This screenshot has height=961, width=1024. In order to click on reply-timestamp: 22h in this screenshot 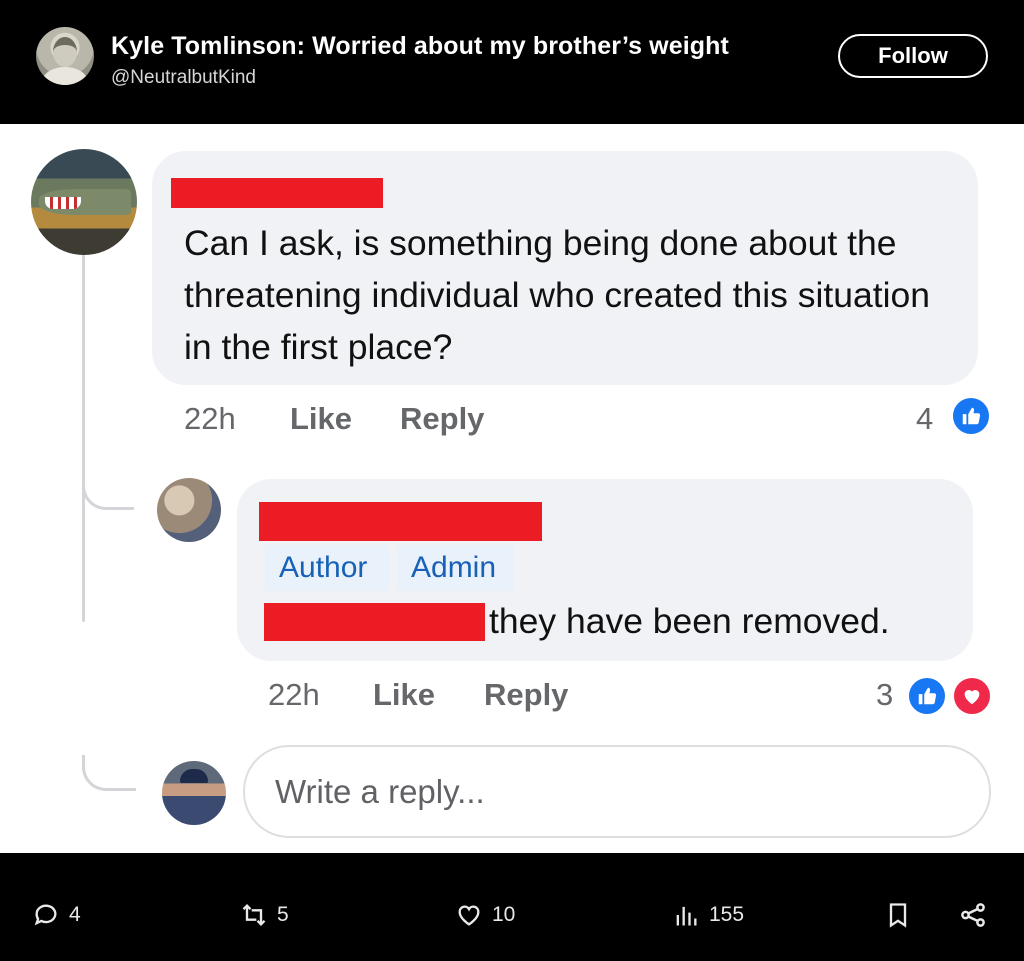, I will do `click(294, 694)`.